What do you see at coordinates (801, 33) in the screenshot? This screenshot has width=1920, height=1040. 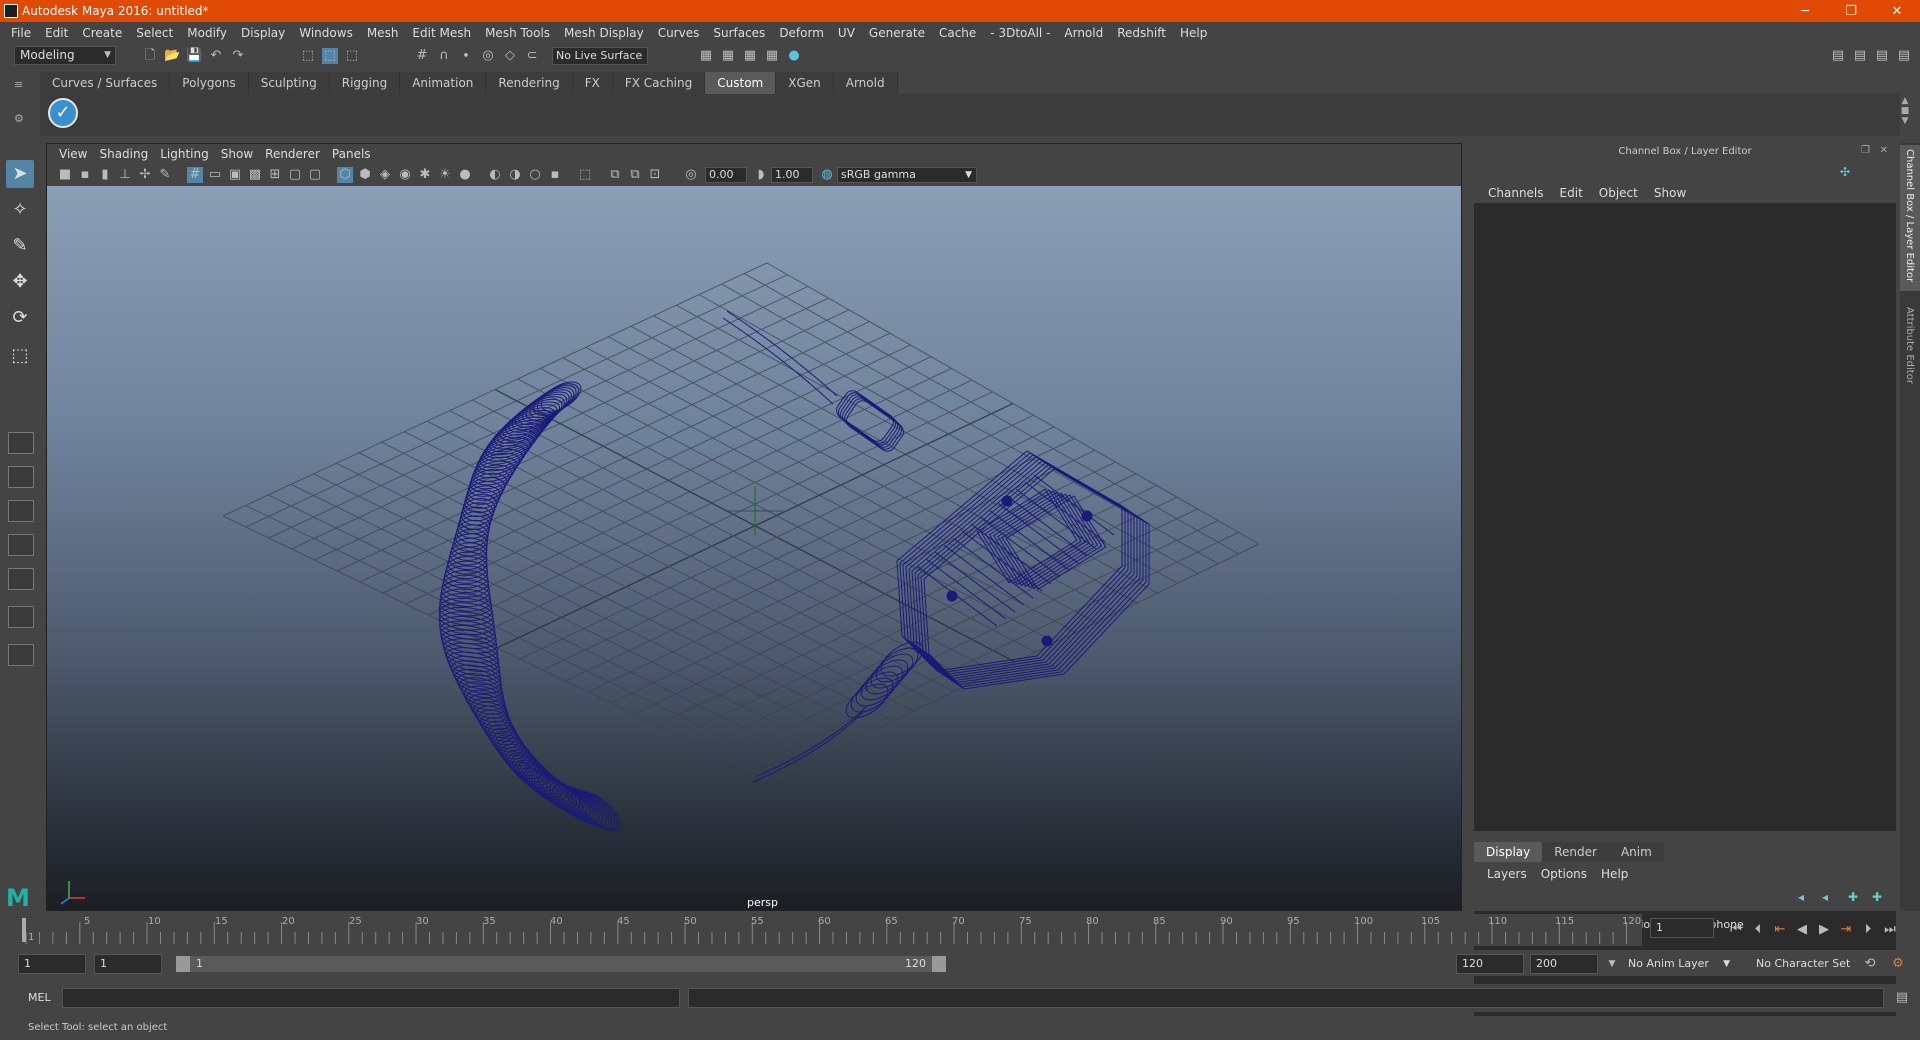 I see `menu-deform: Deform` at bounding box center [801, 33].